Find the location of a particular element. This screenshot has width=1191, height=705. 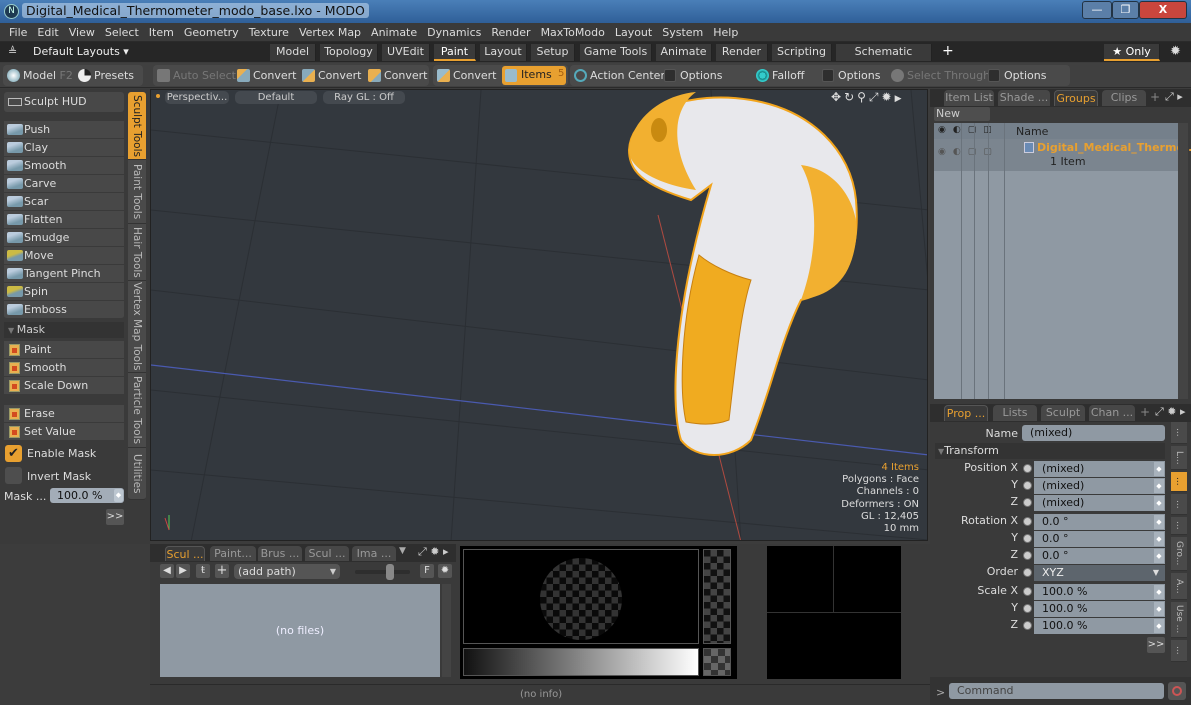

panel-options-icon: ⤢ ▸ is located at coordinates (1174, 97).